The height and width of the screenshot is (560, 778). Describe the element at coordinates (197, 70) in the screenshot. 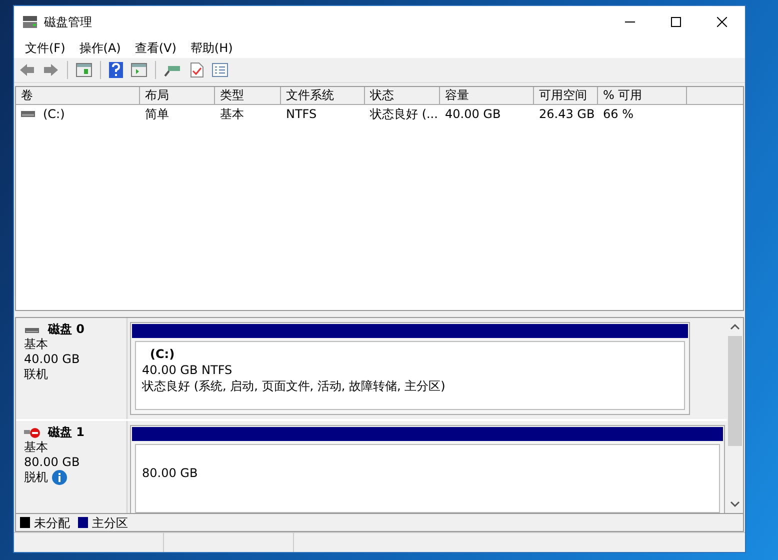

I see `properties-button` at that location.